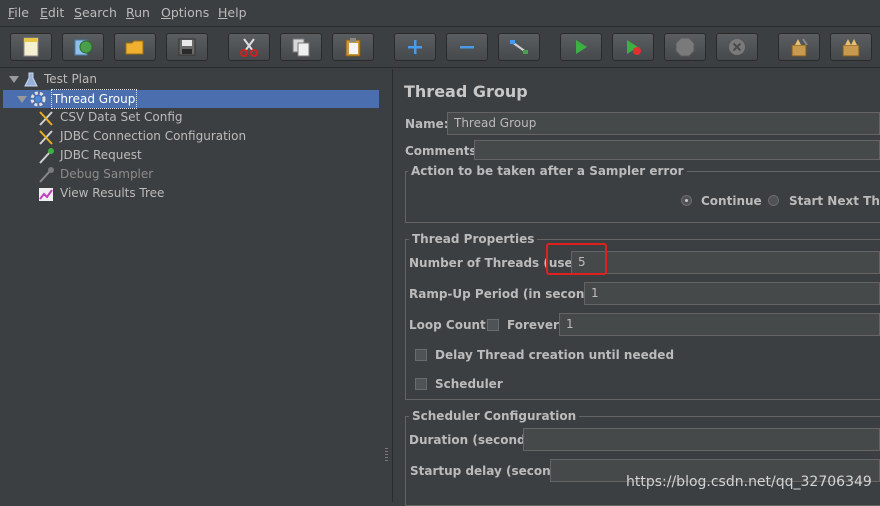  I want to click on continue-radio, so click(686, 200).